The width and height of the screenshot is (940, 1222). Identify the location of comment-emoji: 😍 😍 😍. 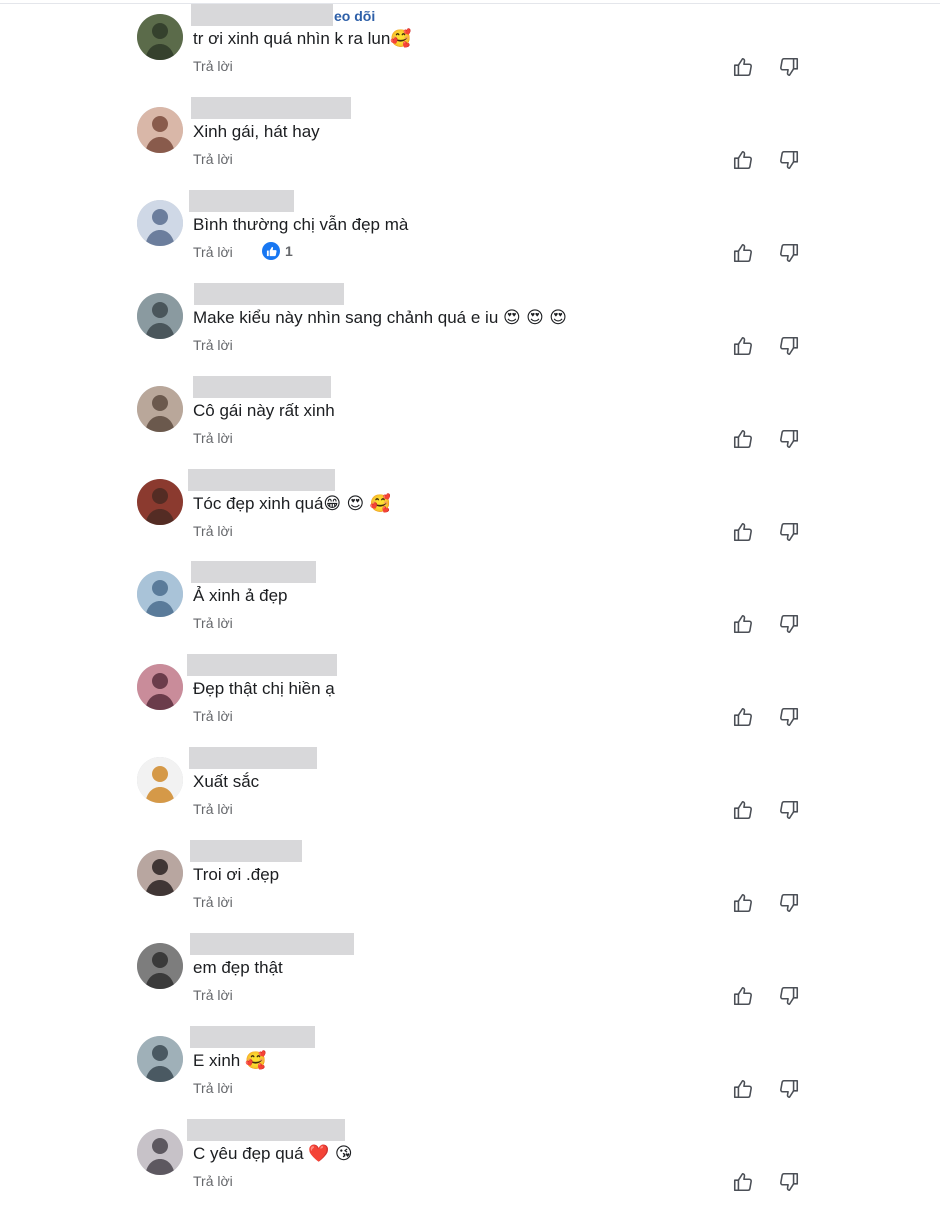
(535, 318).